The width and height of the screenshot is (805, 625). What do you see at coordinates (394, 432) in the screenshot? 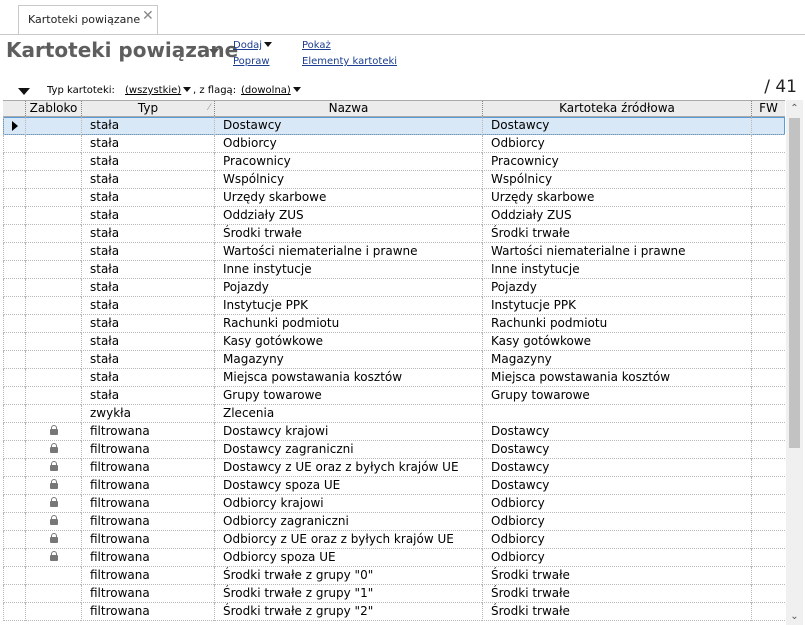
I see `table-row: filtrowana Dostawcy krajowi Dostawcy` at bounding box center [394, 432].